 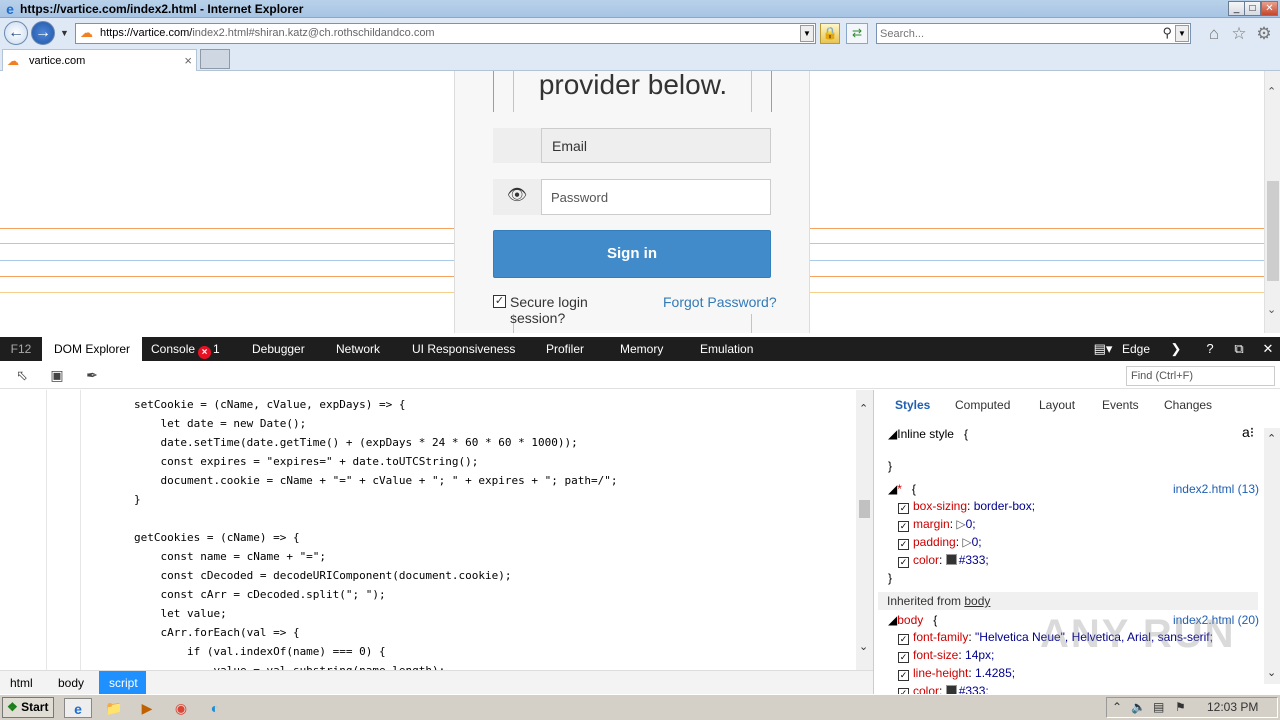 I want to click on search-icon: ⚲, so click(x=1167, y=33).